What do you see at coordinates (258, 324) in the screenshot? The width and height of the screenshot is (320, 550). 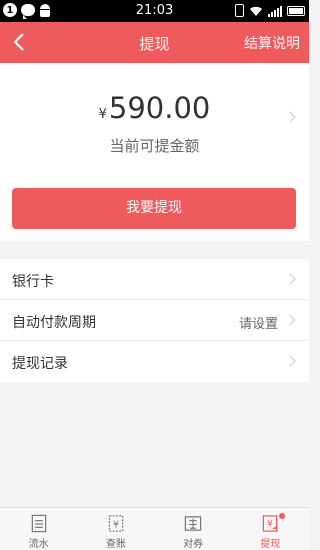 I see `auto-payment-cycle-value: 请设置` at bounding box center [258, 324].